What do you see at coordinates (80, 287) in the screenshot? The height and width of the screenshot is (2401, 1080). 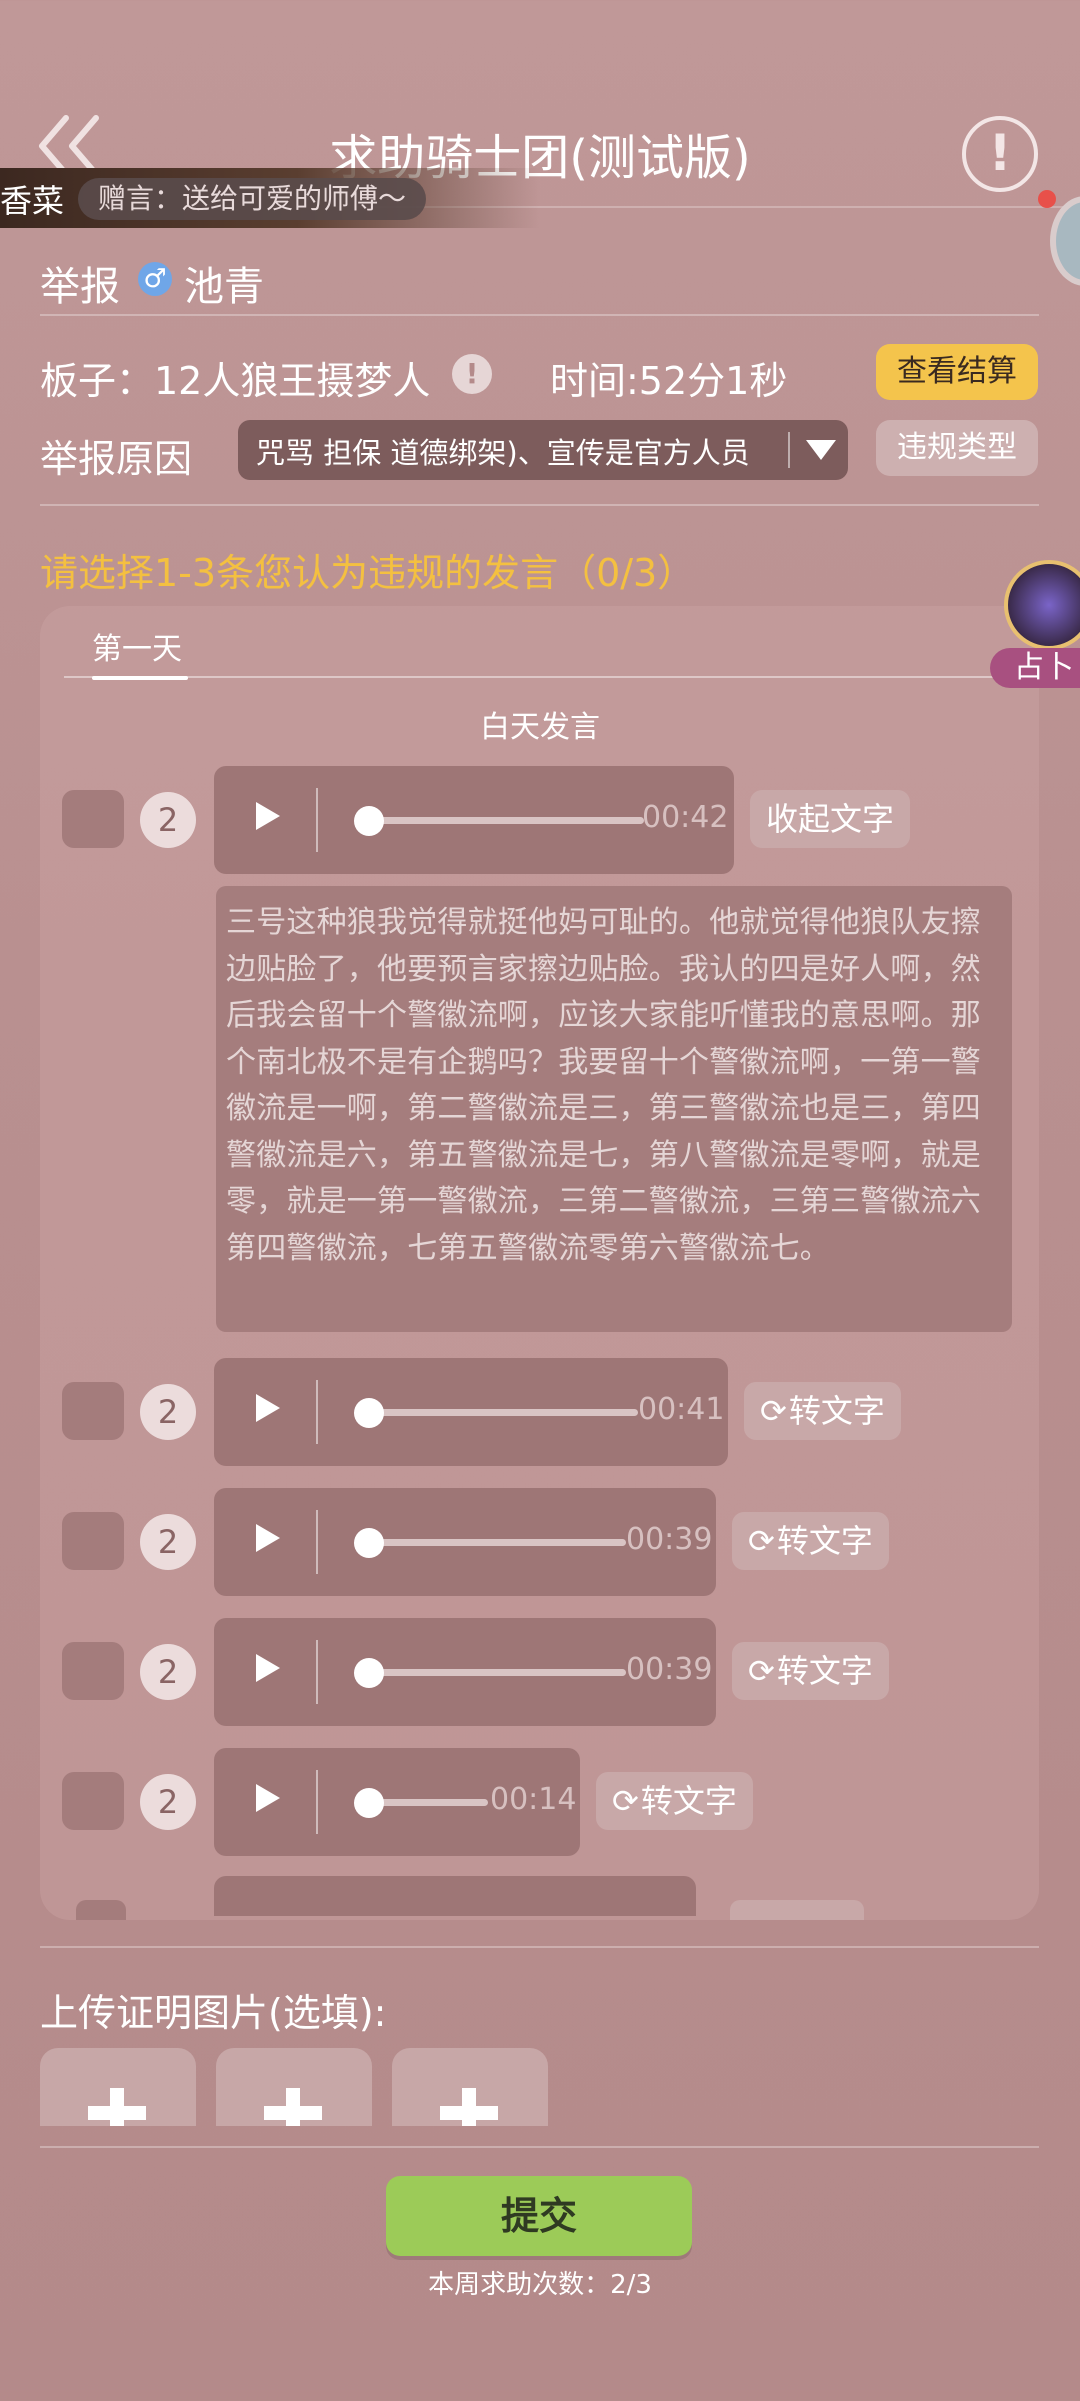 I see `report-label: 举报` at bounding box center [80, 287].